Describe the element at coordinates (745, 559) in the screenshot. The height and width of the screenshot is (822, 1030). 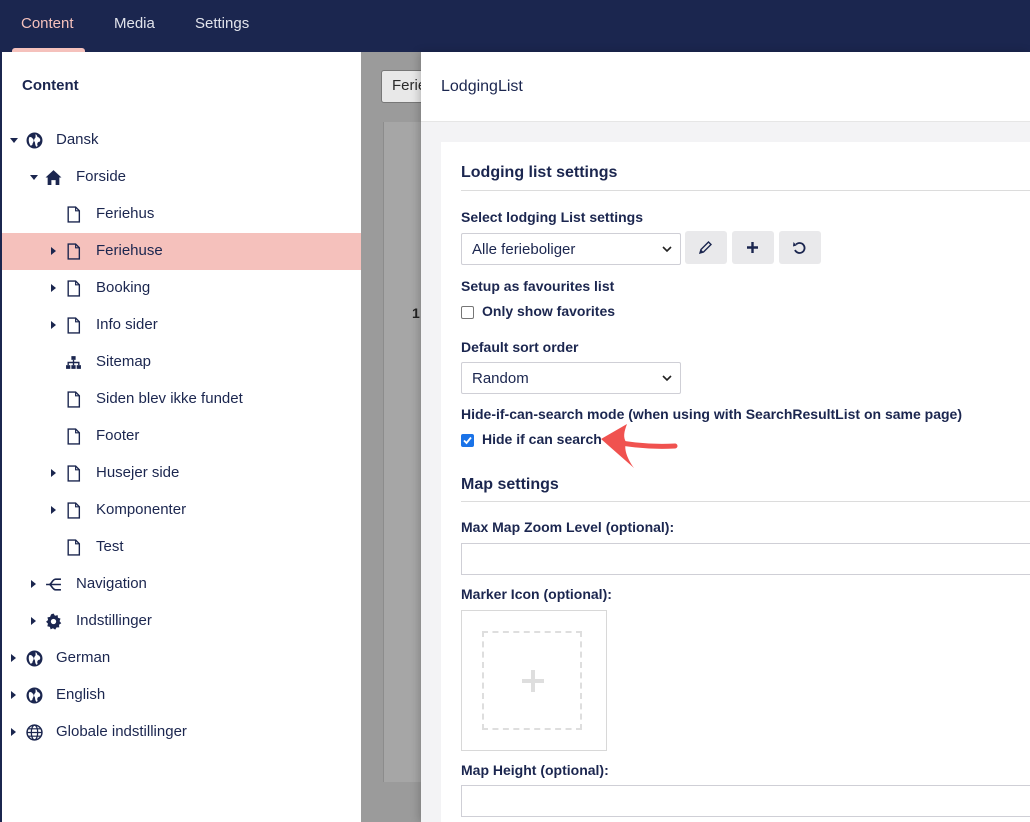
I see `zoom-level-input` at that location.